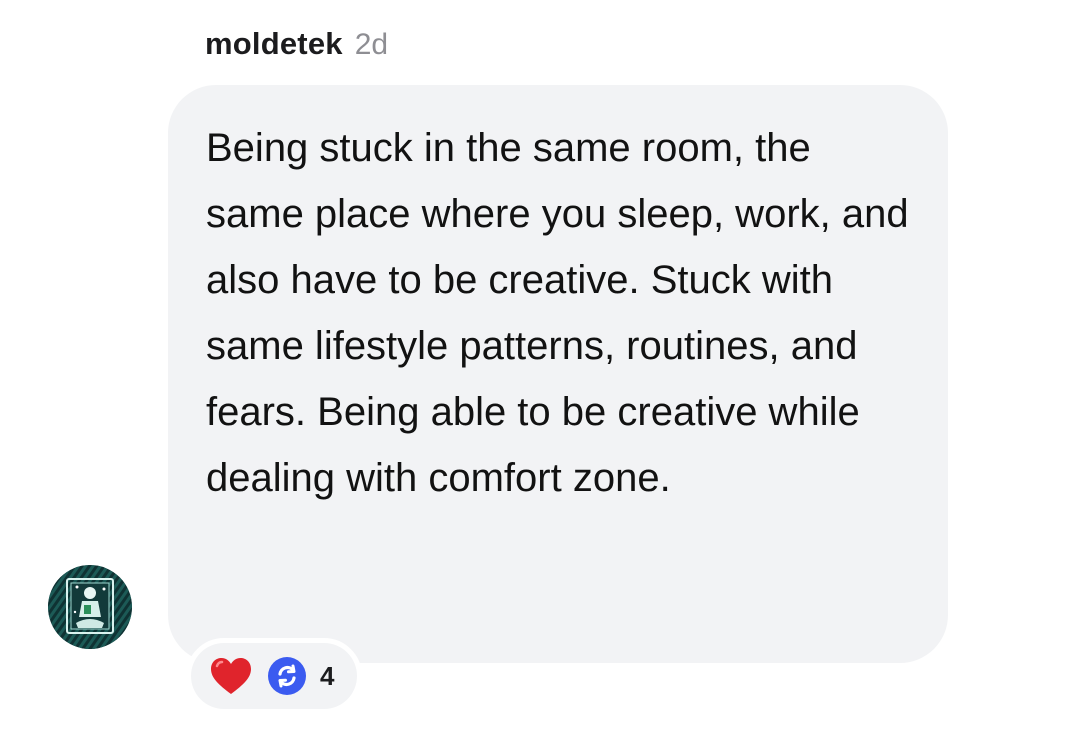 Image resolution: width=1091 pixels, height=741 pixels. Describe the element at coordinates (327, 675) in the screenshot. I see `reaction-count: 4` at that location.